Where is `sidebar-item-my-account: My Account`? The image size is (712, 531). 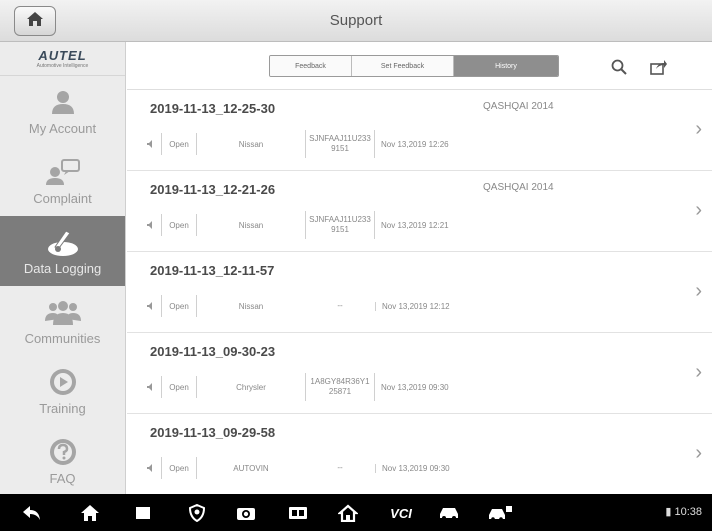 sidebar-item-my-account: My Account is located at coordinates (62, 111).